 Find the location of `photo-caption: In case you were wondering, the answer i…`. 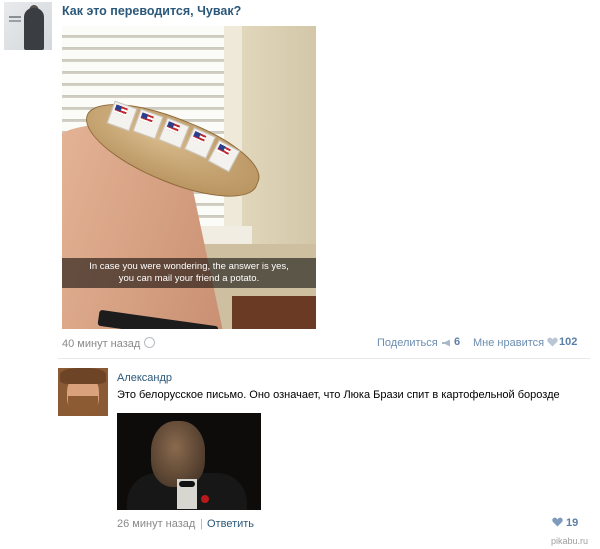

photo-caption: In case you were wondering, the answer i… is located at coordinates (189, 273).